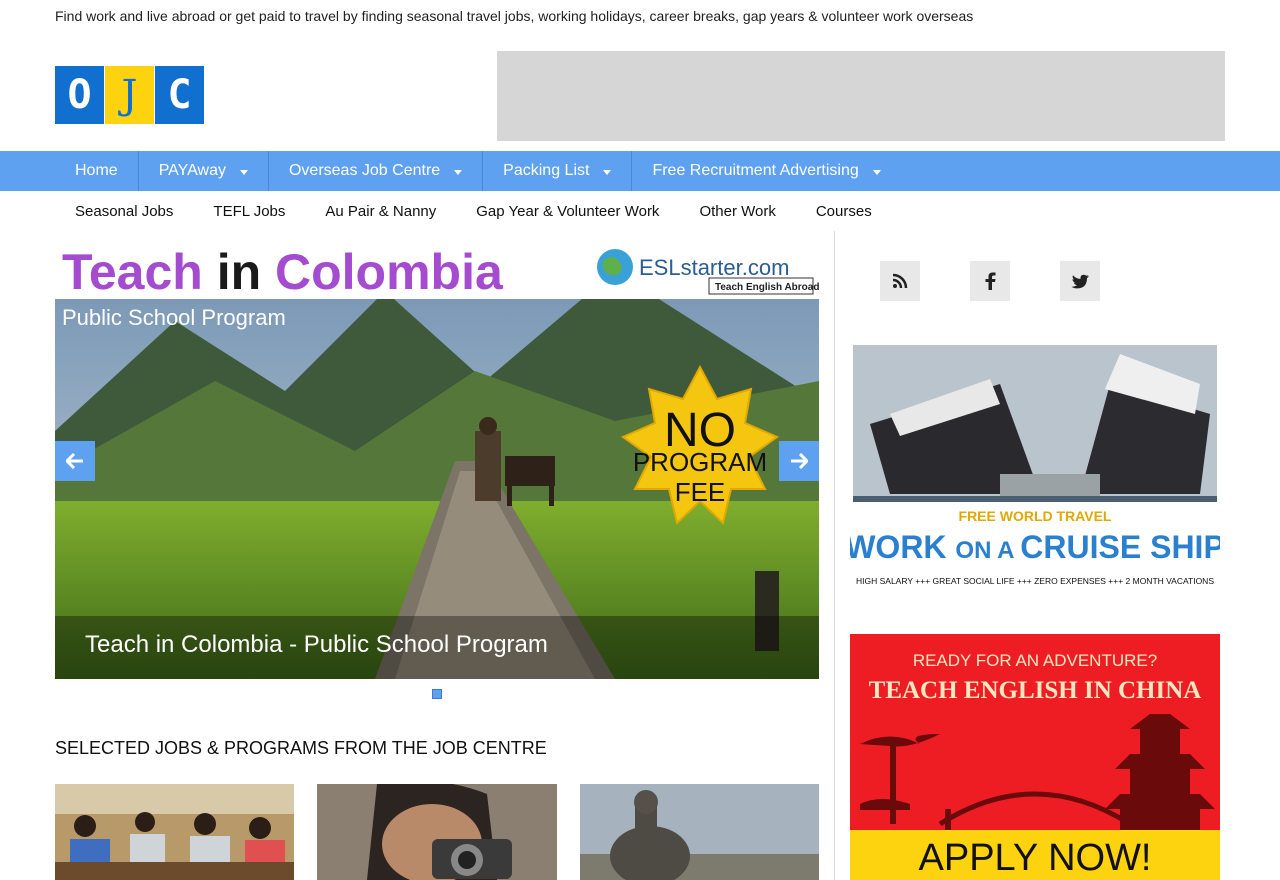 Image resolution: width=1280 pixels, height=880 pixels. Describe the element at coordinates (737, 211) in the screenshot. I see `subnav-other-work: Other Work` at that location.